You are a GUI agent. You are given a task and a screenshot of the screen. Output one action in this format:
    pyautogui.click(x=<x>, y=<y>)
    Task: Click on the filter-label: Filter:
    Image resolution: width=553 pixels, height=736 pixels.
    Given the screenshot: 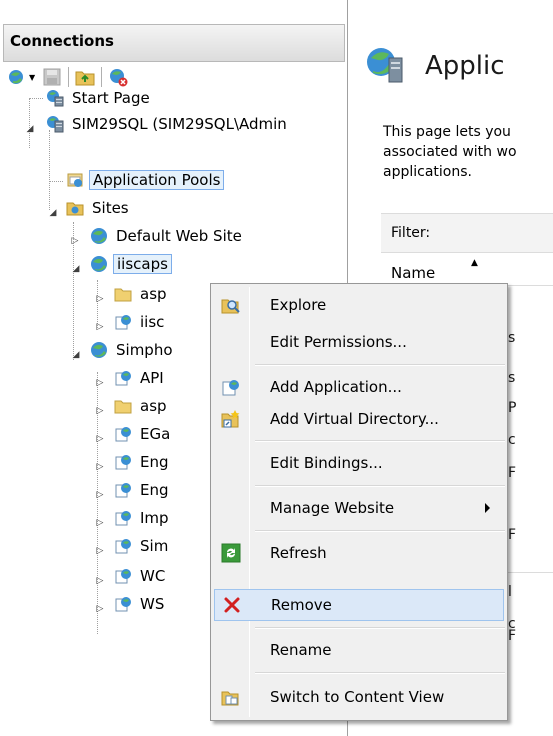 What is the action you would take?
    pyautogui.click(x=411, y=233)
    